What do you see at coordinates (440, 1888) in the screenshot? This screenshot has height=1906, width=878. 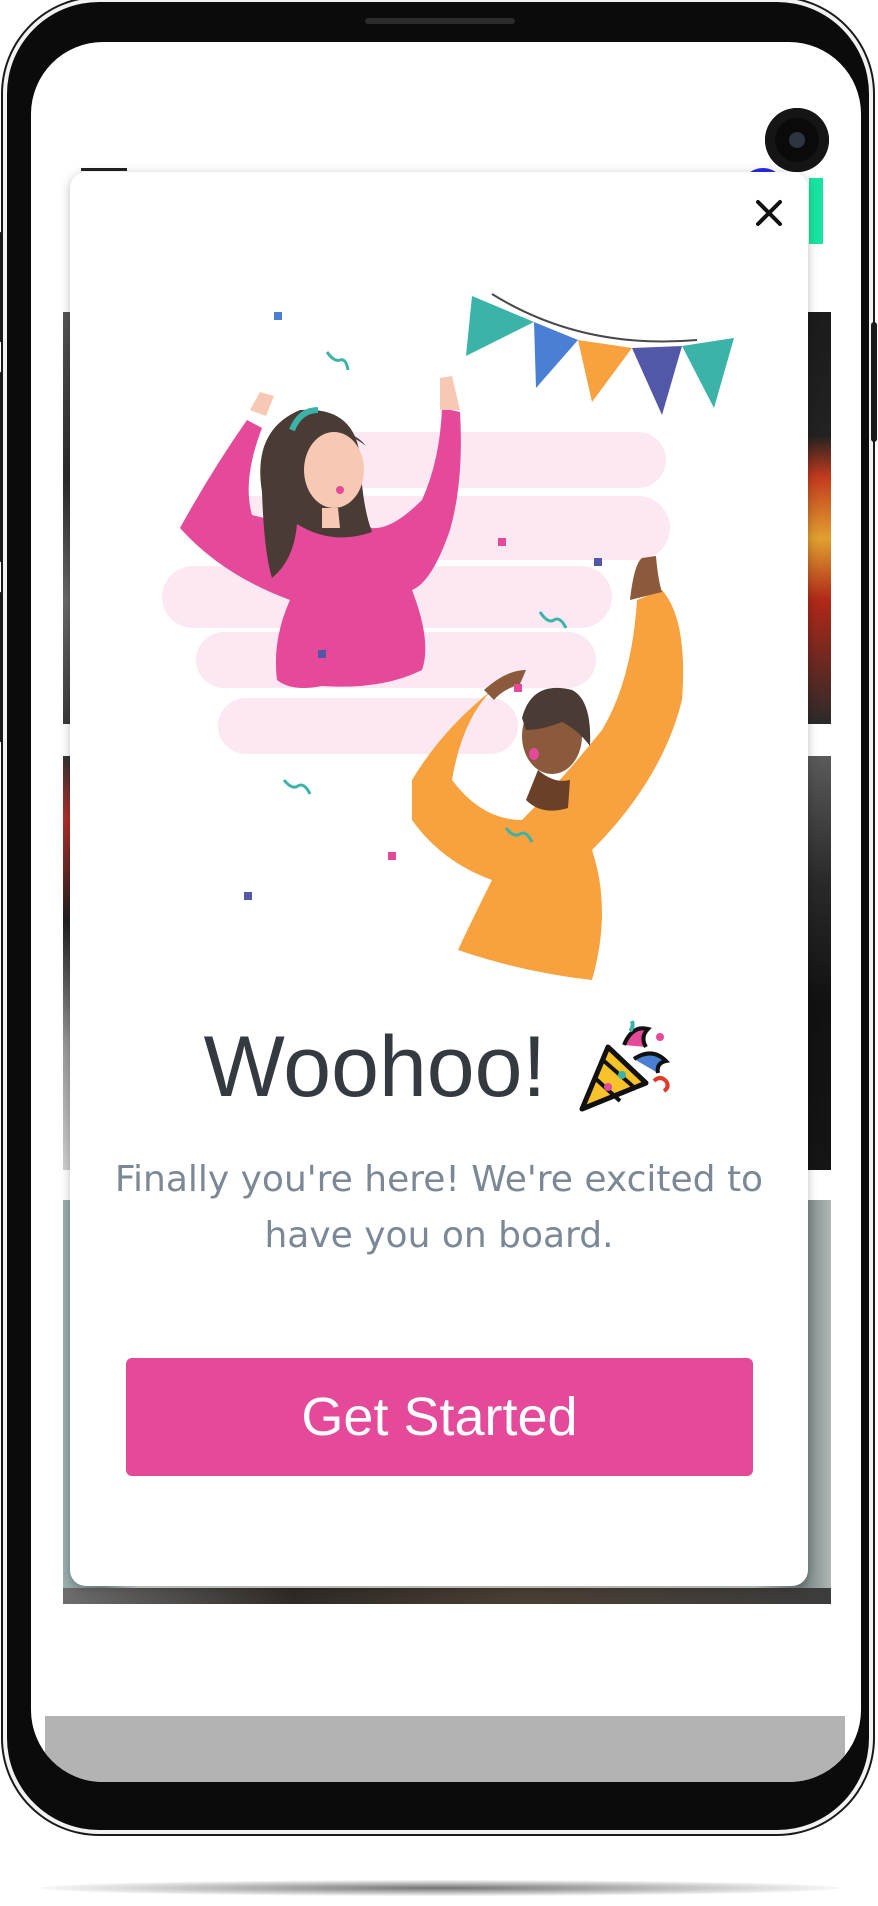 I see `phone-shadow` at bounding box center [440, 1888].